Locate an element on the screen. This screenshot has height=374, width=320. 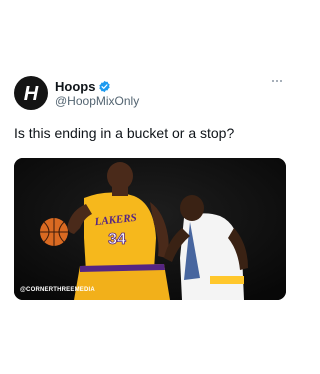
more-options-icon is located at coordinates (279, 81).